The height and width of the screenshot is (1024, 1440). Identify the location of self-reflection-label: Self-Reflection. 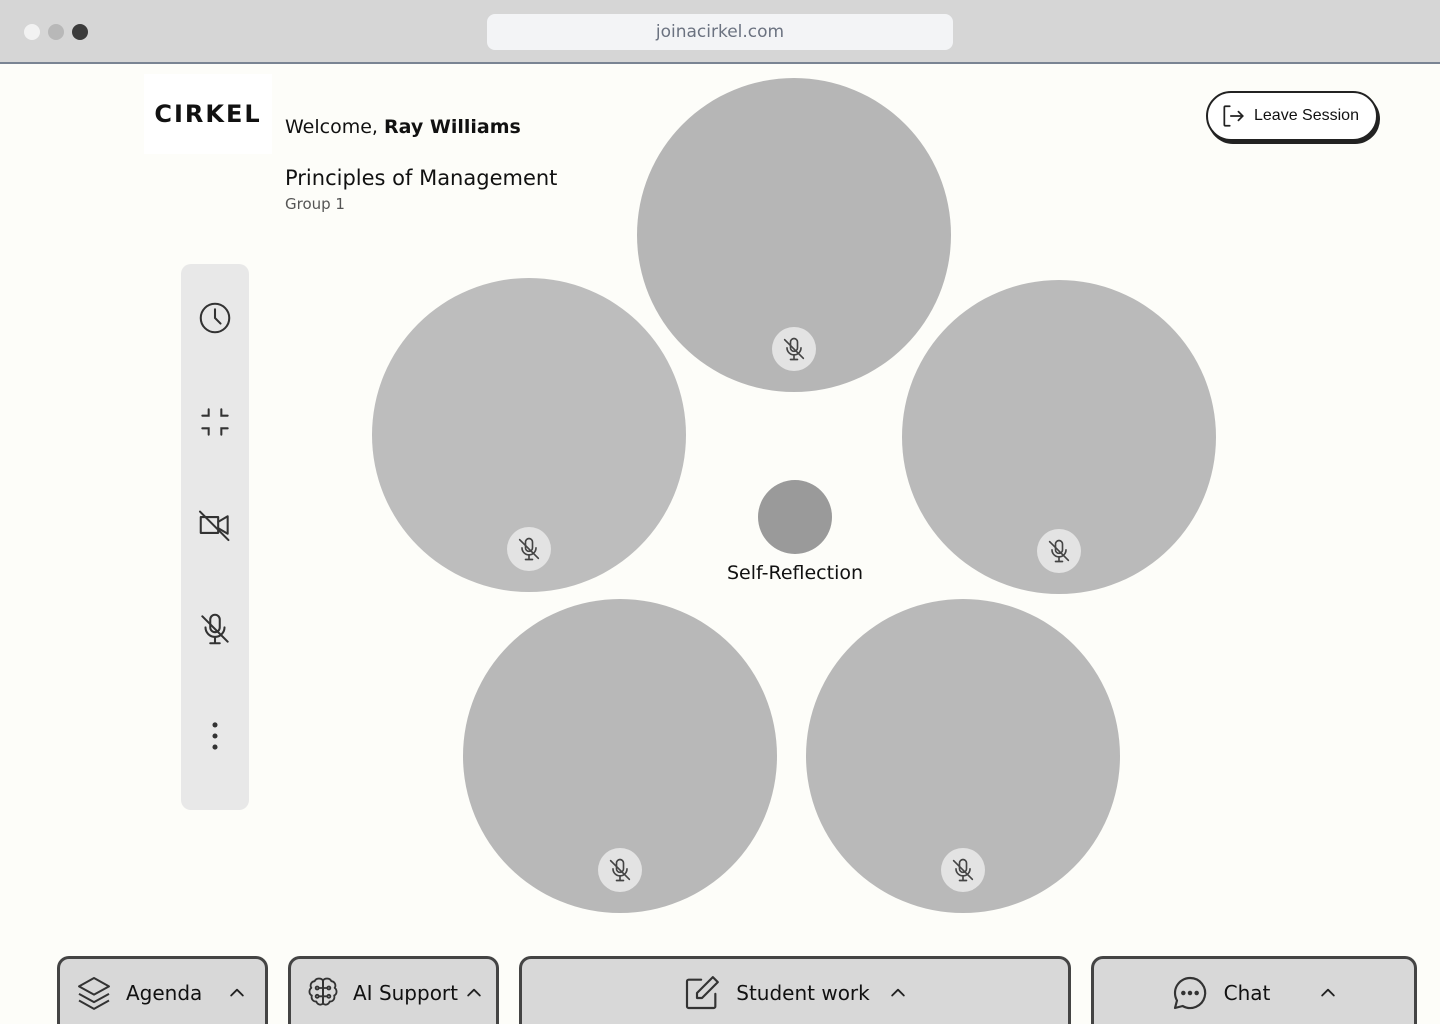
(795, 573).